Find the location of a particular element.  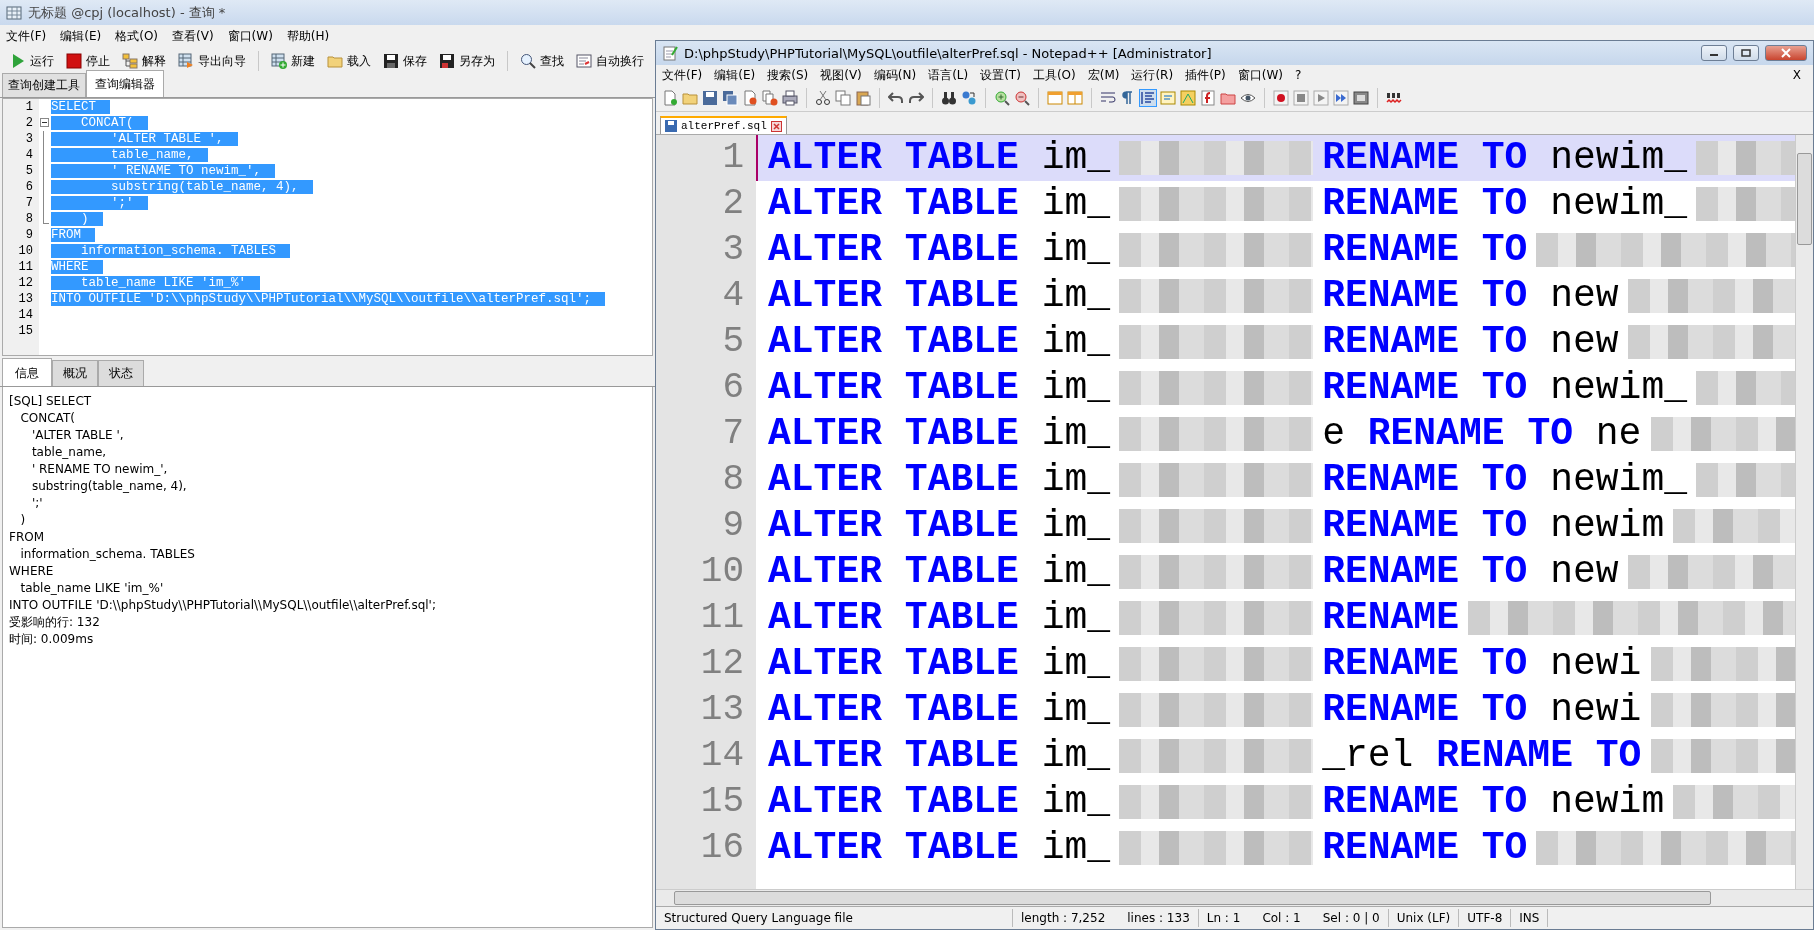

menu-item: 插件(P) is located at coordinates (1205, 75).